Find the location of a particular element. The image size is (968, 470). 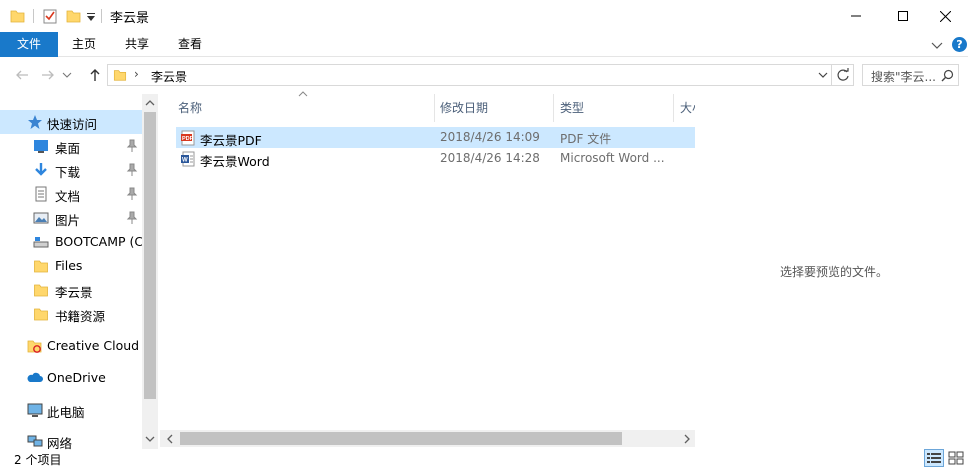

item-count: 2 个项目 is located at coordinates (38, 460).